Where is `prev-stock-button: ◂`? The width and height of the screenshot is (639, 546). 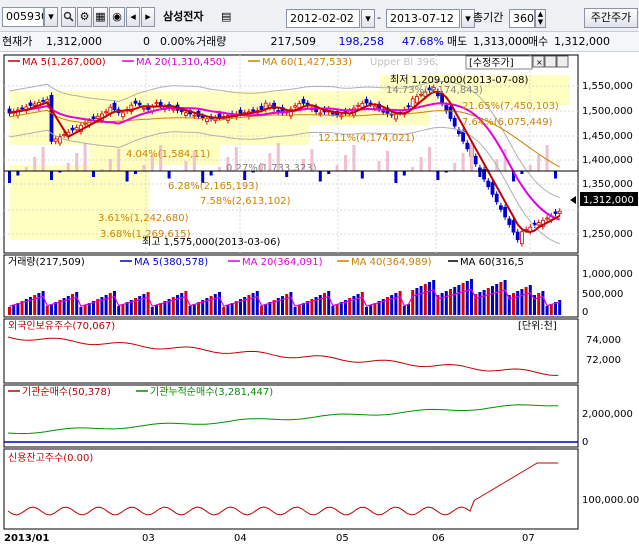
prev-stock-button: ◂ is located at coordinates (133, 17).